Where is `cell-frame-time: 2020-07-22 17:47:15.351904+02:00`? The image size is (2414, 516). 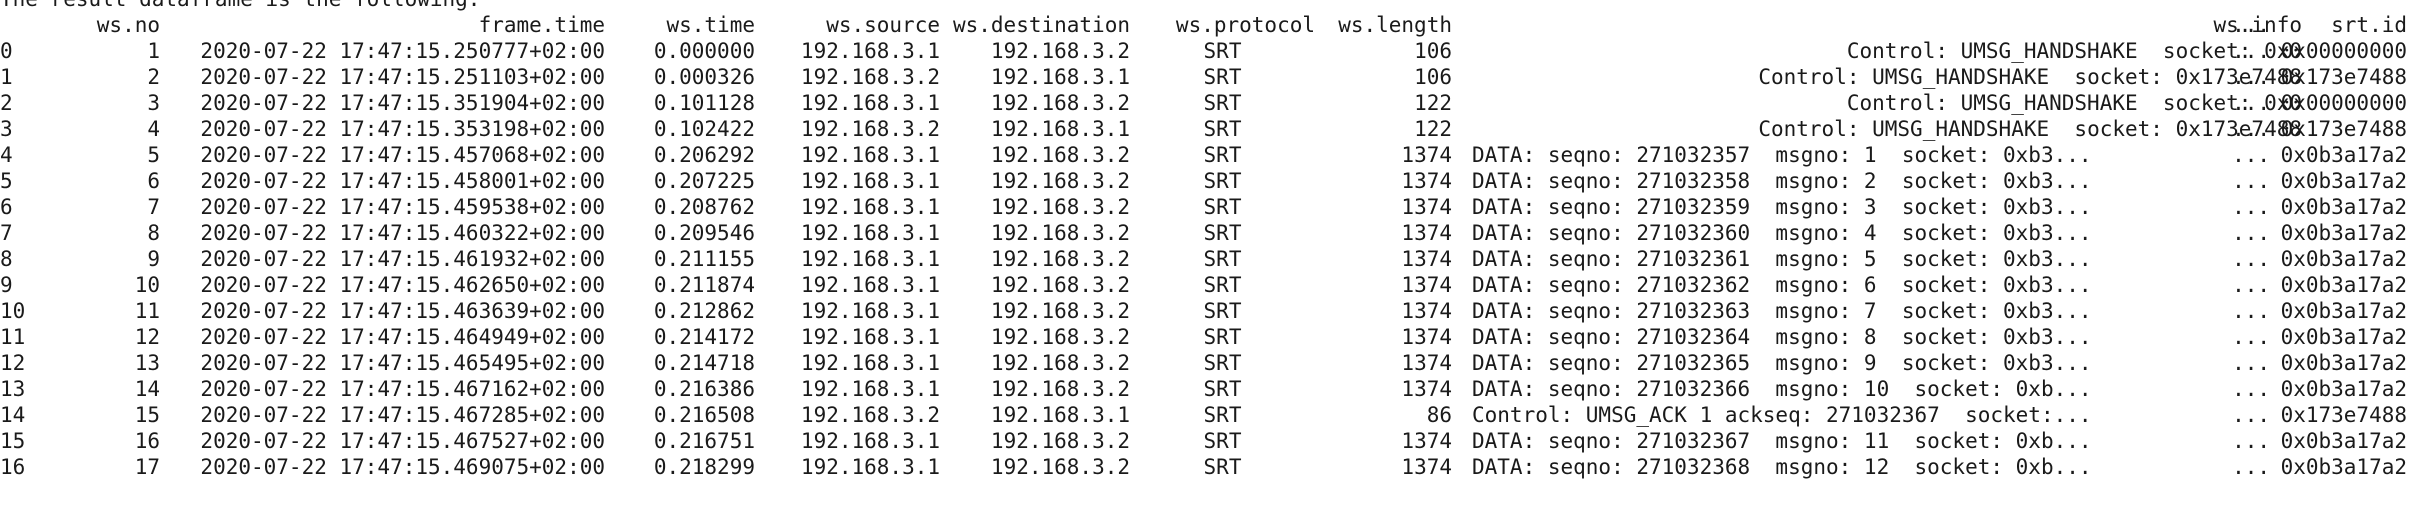 cell-frame-time: 2020-07-22 17:47:15.351904+02:00 is located at coordinates (402, 103).